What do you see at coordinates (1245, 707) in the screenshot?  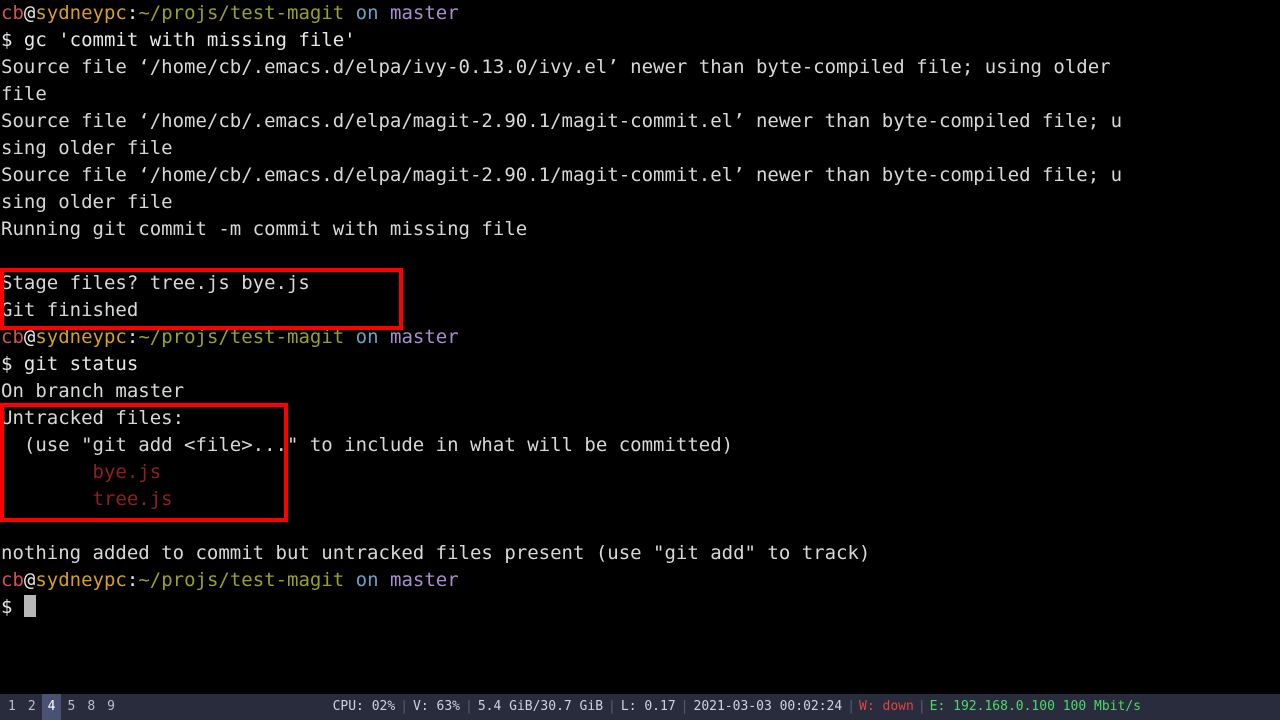 I see `globe-icon` at bounding box center [1245, 707].